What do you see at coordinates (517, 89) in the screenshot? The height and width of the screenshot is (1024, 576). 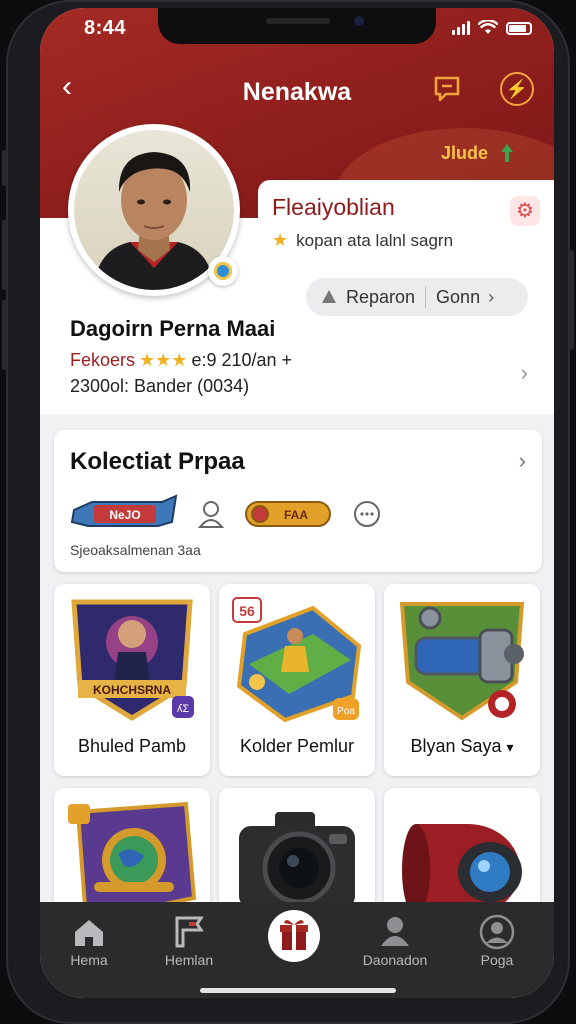 I see `bolt-icon: ⚡` at bounding box center [517, 89].